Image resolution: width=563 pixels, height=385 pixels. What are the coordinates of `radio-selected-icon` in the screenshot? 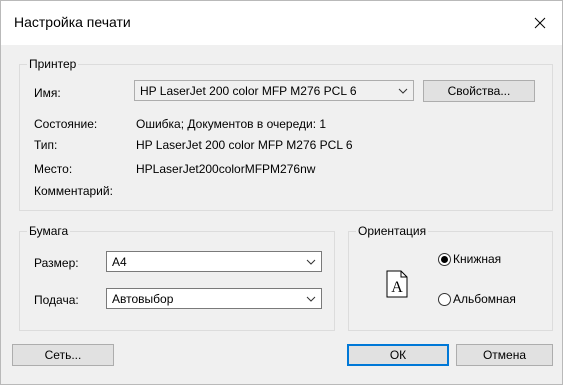 It's located at (444, 259).